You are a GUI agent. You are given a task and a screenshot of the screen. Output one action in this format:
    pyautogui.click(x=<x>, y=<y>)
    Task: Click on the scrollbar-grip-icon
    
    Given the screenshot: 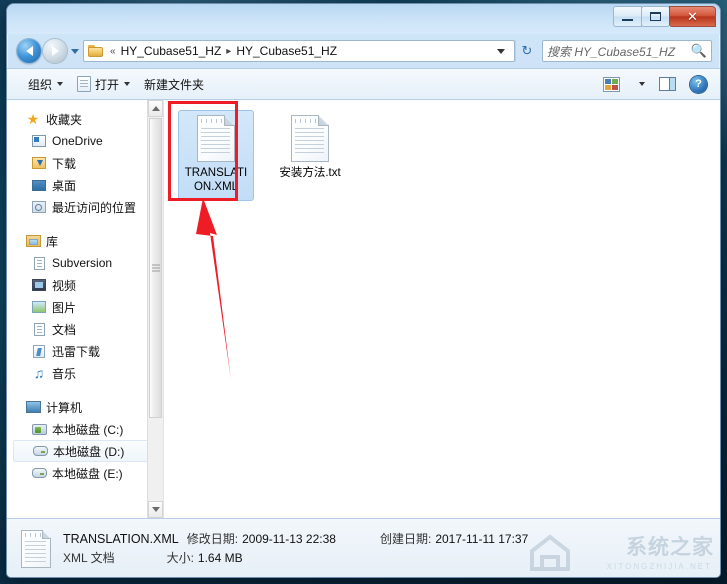 What is the action you would take?
    pyautogui.click(x=155, y=268)
    